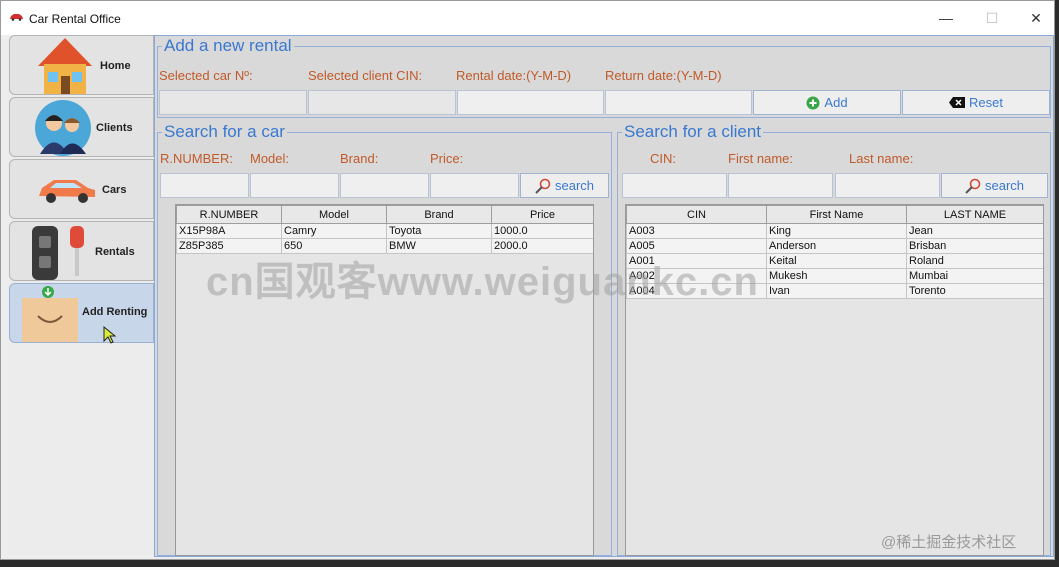 This screenshot has height=567, width=1059. I want to click on add-button: Add, so click(827, 102).